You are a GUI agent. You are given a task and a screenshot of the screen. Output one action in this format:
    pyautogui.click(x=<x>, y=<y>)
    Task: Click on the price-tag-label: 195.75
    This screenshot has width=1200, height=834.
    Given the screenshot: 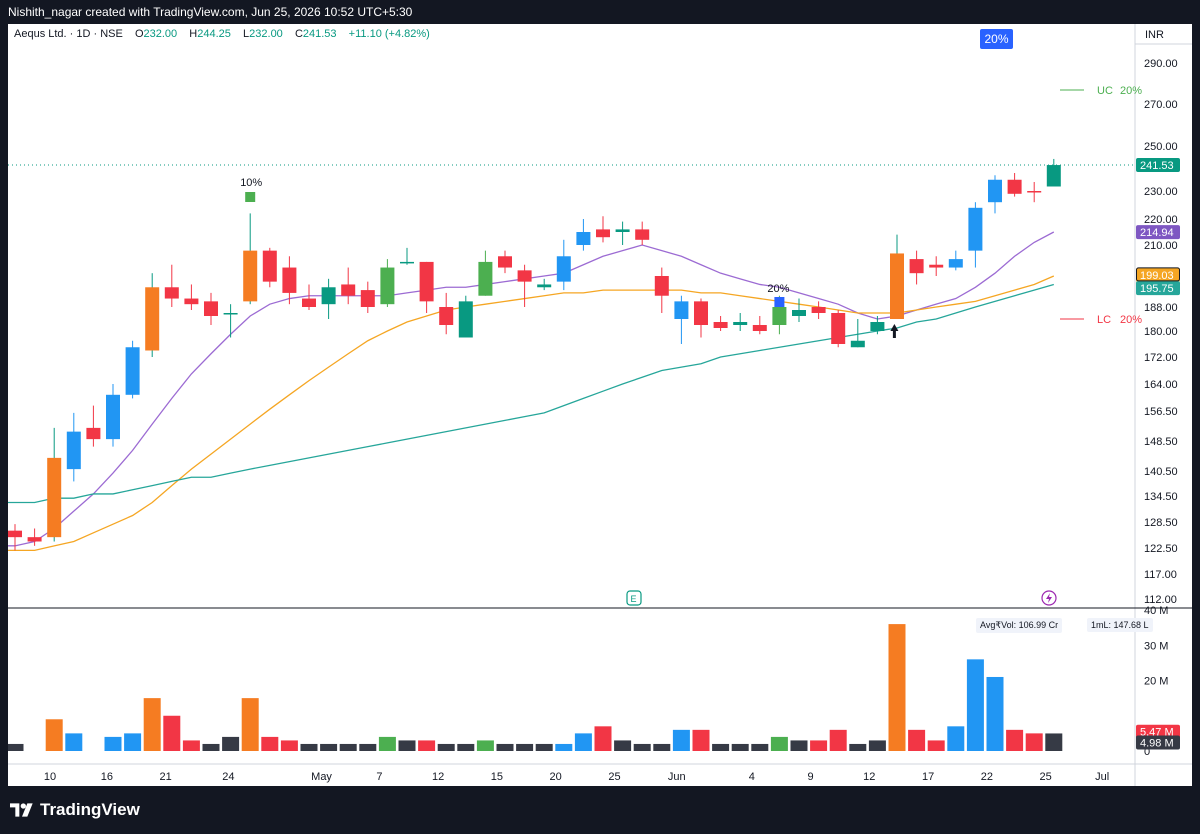 What is the action you would take?
    pyautogui.click(x=1157, y=289)
    